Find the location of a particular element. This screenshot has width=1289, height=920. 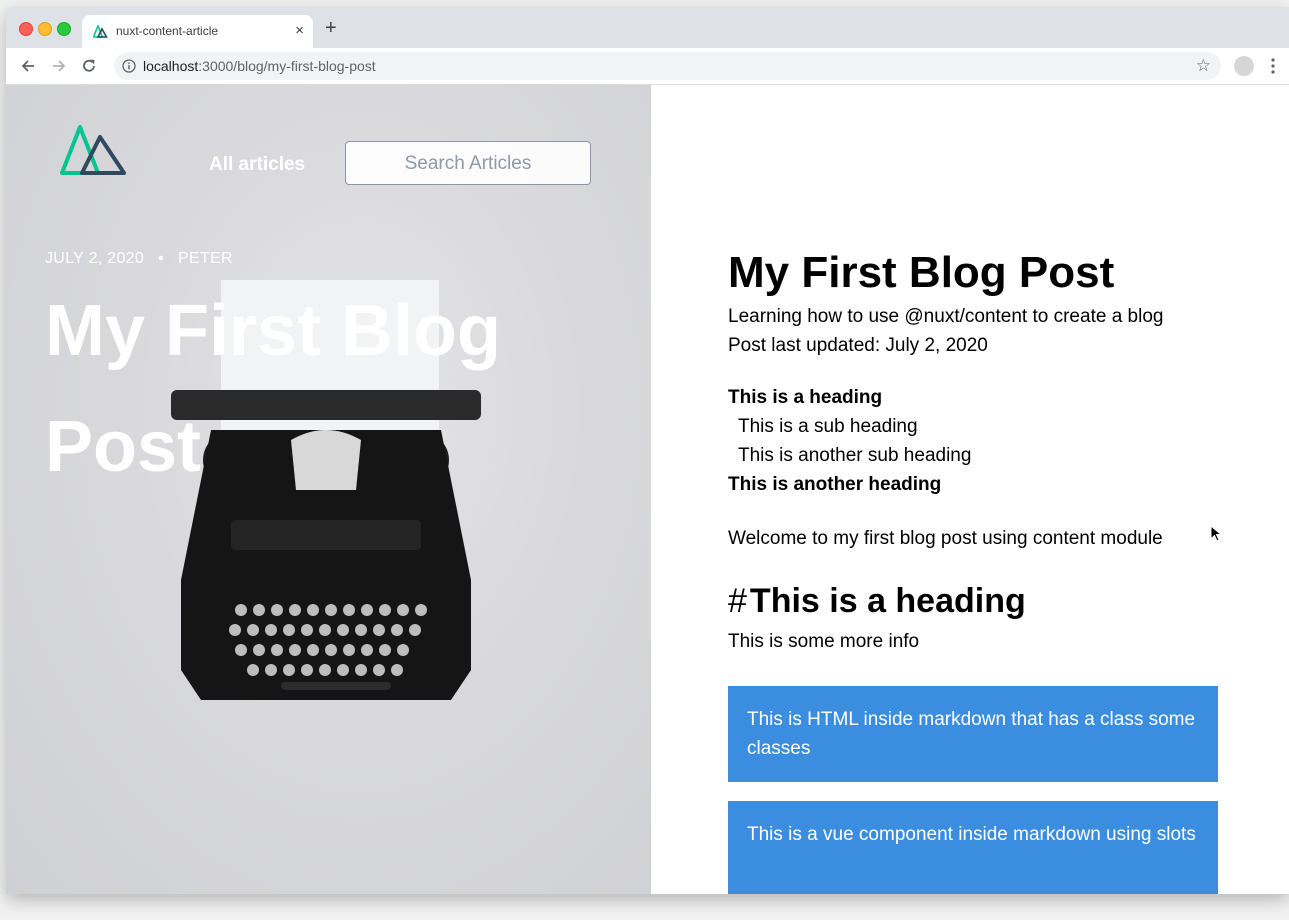

nuxt-logo-icon is located at coordinates (93, 151).